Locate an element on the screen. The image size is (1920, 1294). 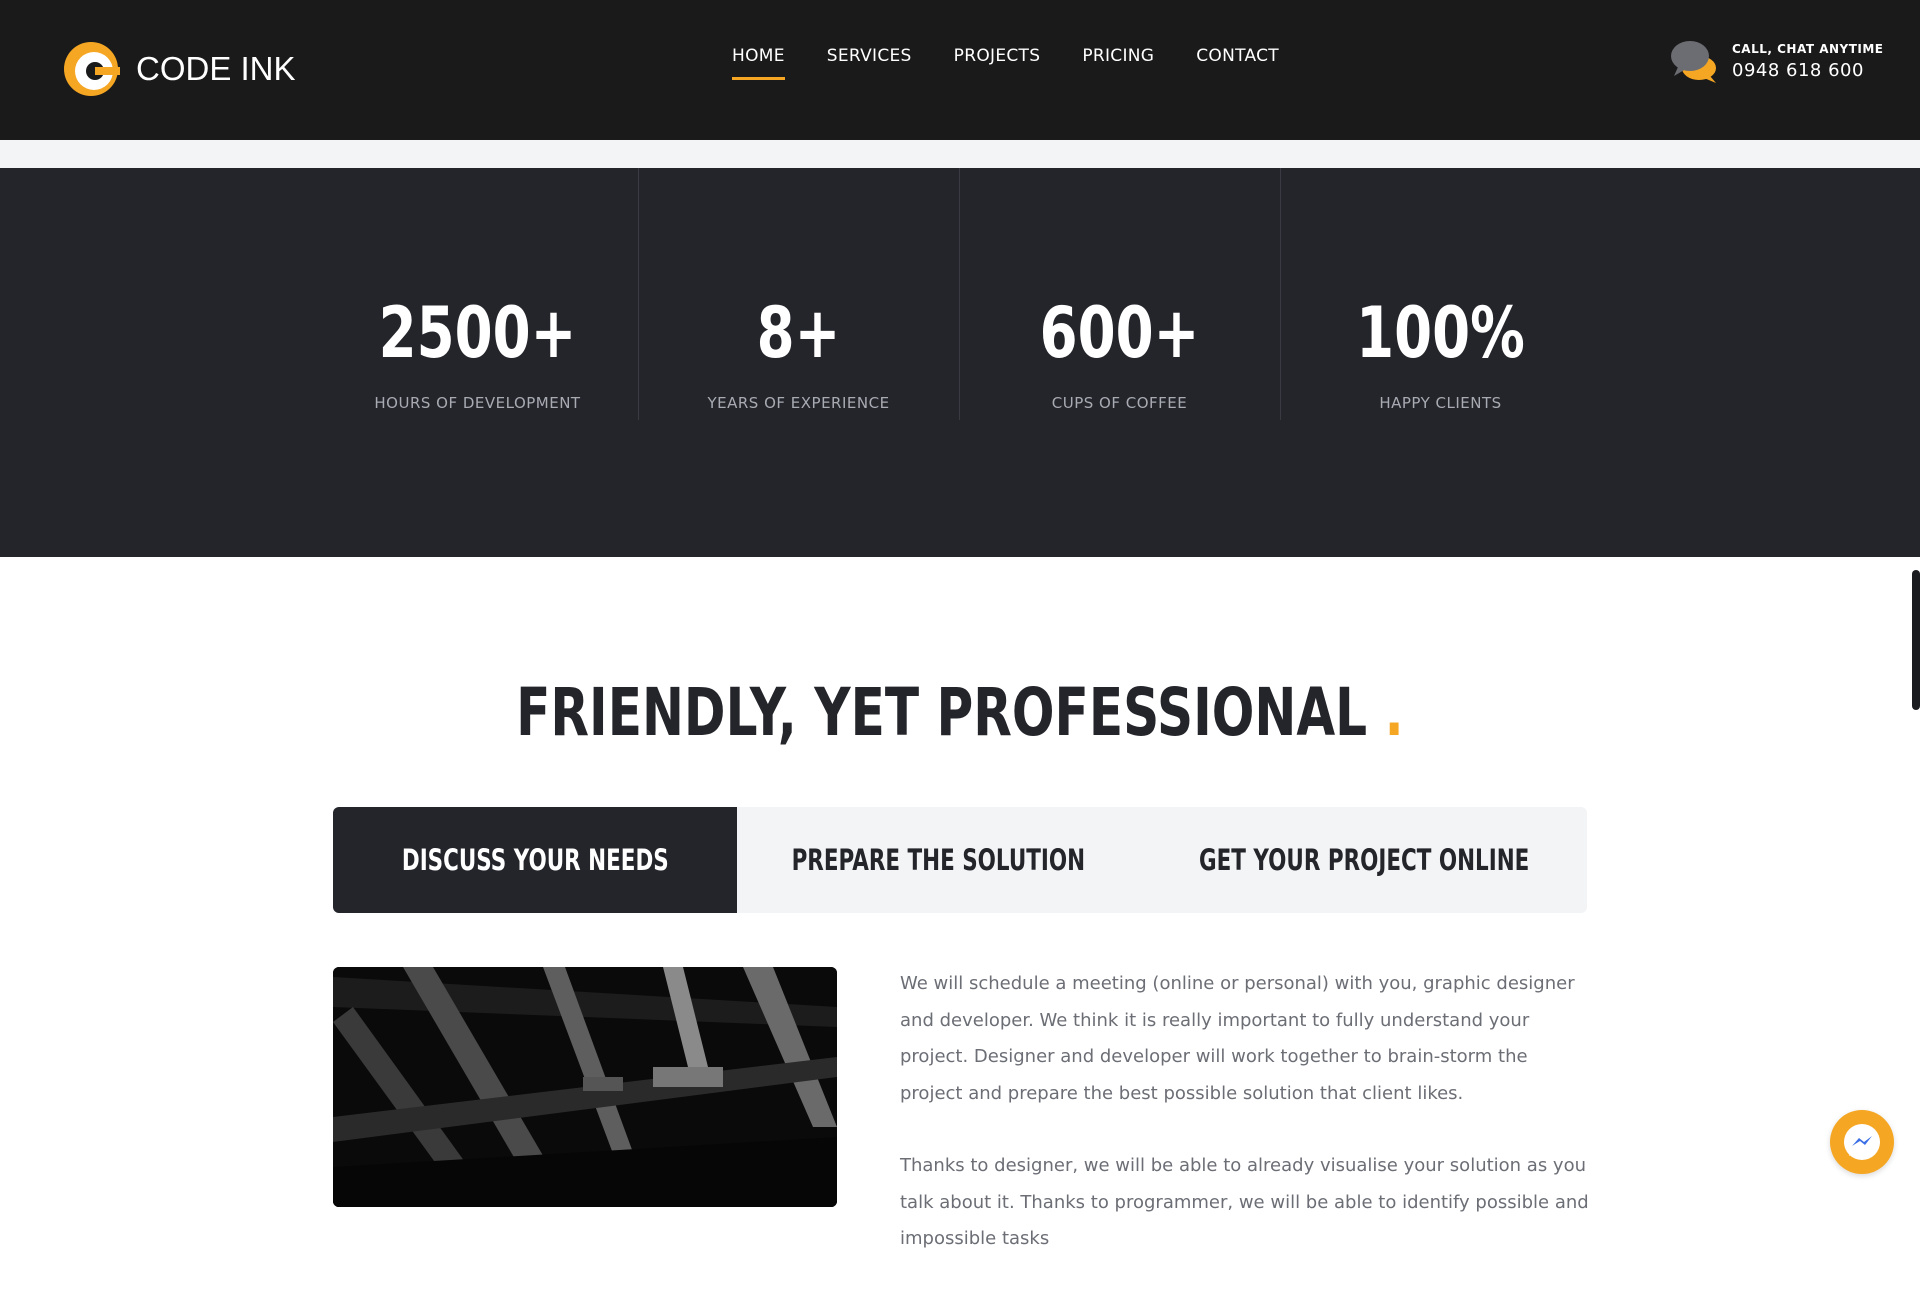
stat-coffee: 600+ CUPS OF COFFEE is located at coordinates (1119, 294).